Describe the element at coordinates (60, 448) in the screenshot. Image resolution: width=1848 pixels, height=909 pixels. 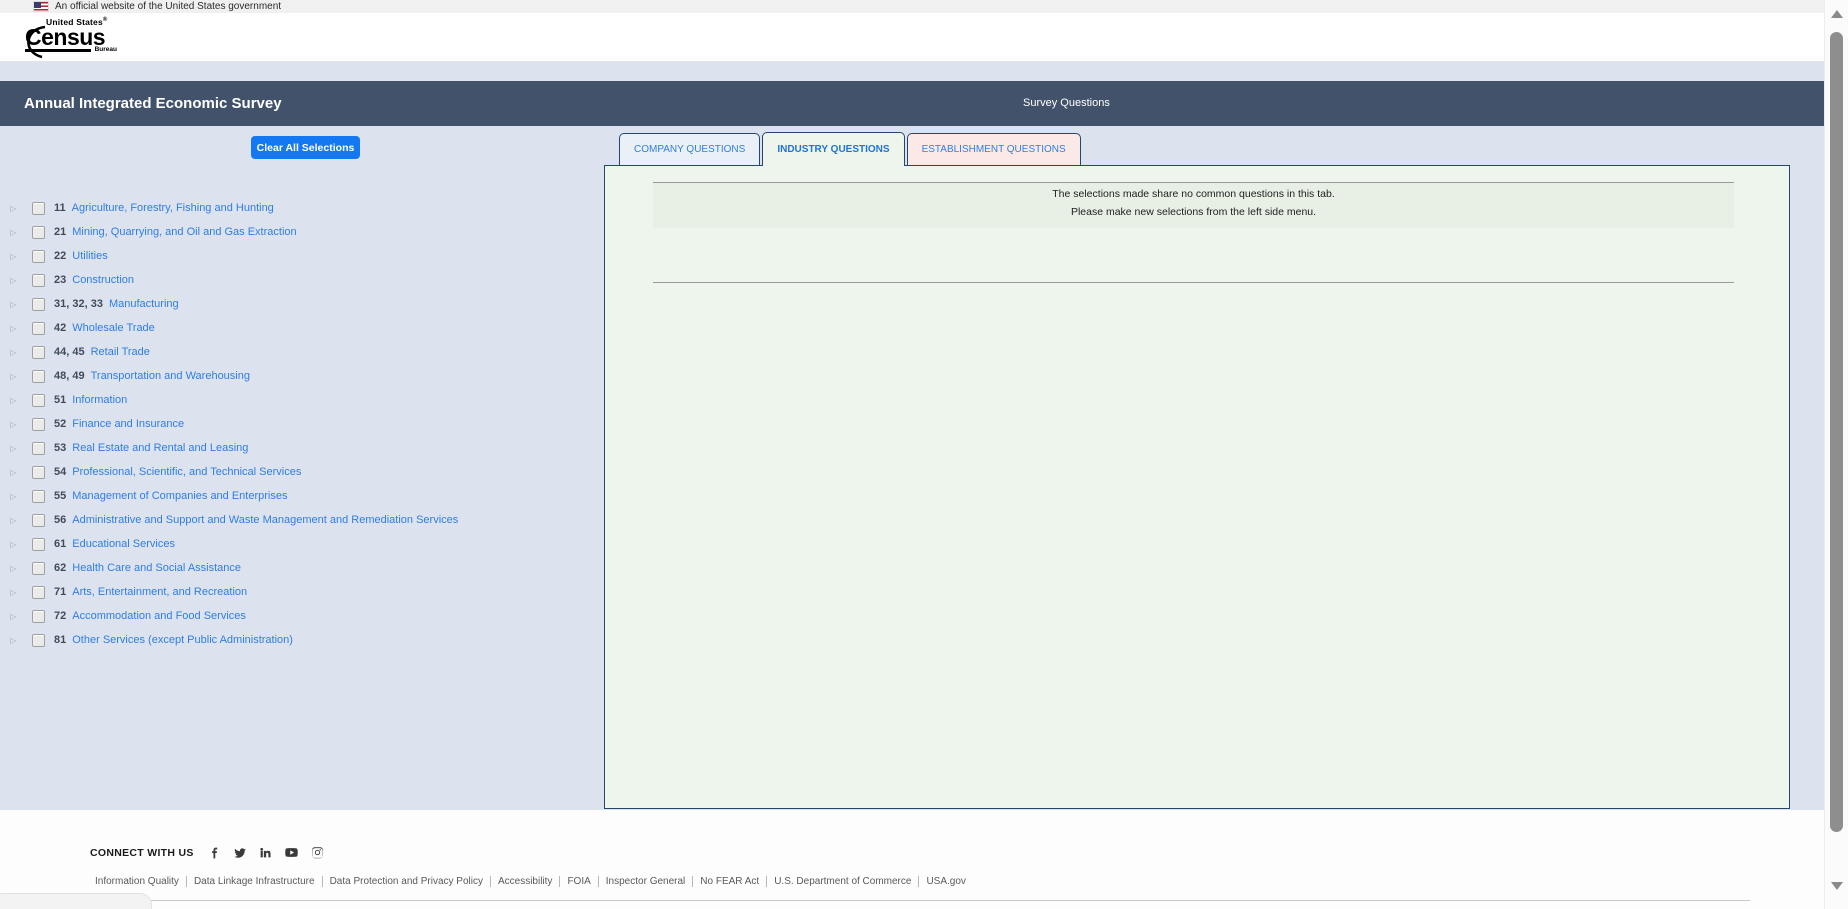
I see `industry-code: 53` at that location.